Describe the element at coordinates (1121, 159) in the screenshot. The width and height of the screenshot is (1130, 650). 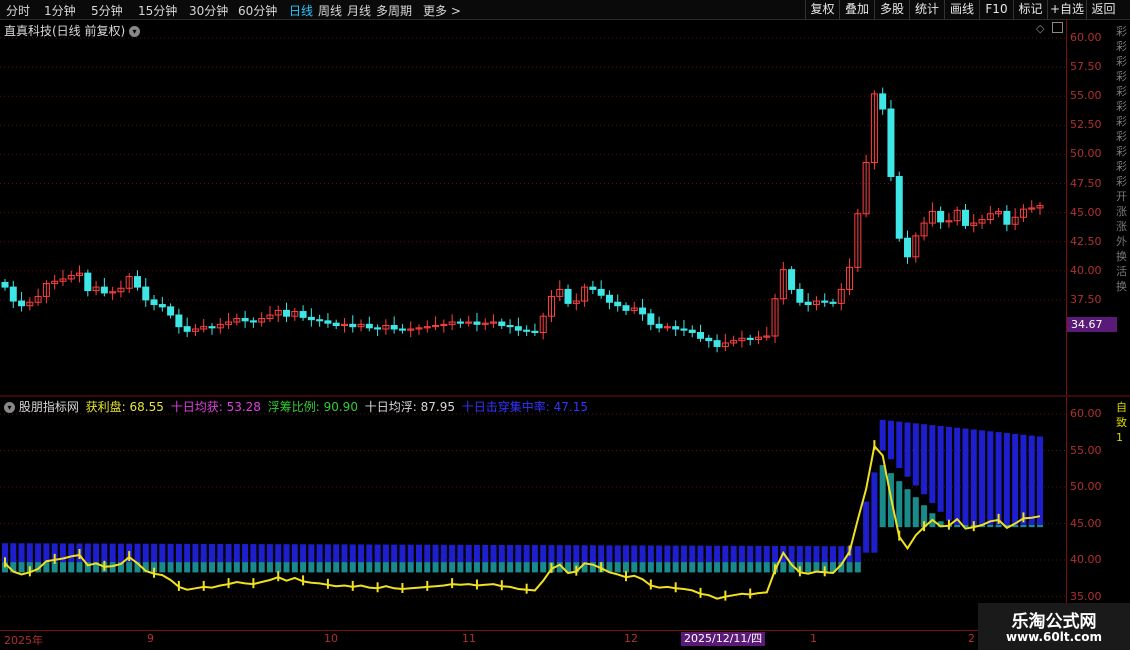
I see `right-side-panel: 彩彩彩彩彩彩彩彩彩彩彩开涨涨外换活换` at that location.